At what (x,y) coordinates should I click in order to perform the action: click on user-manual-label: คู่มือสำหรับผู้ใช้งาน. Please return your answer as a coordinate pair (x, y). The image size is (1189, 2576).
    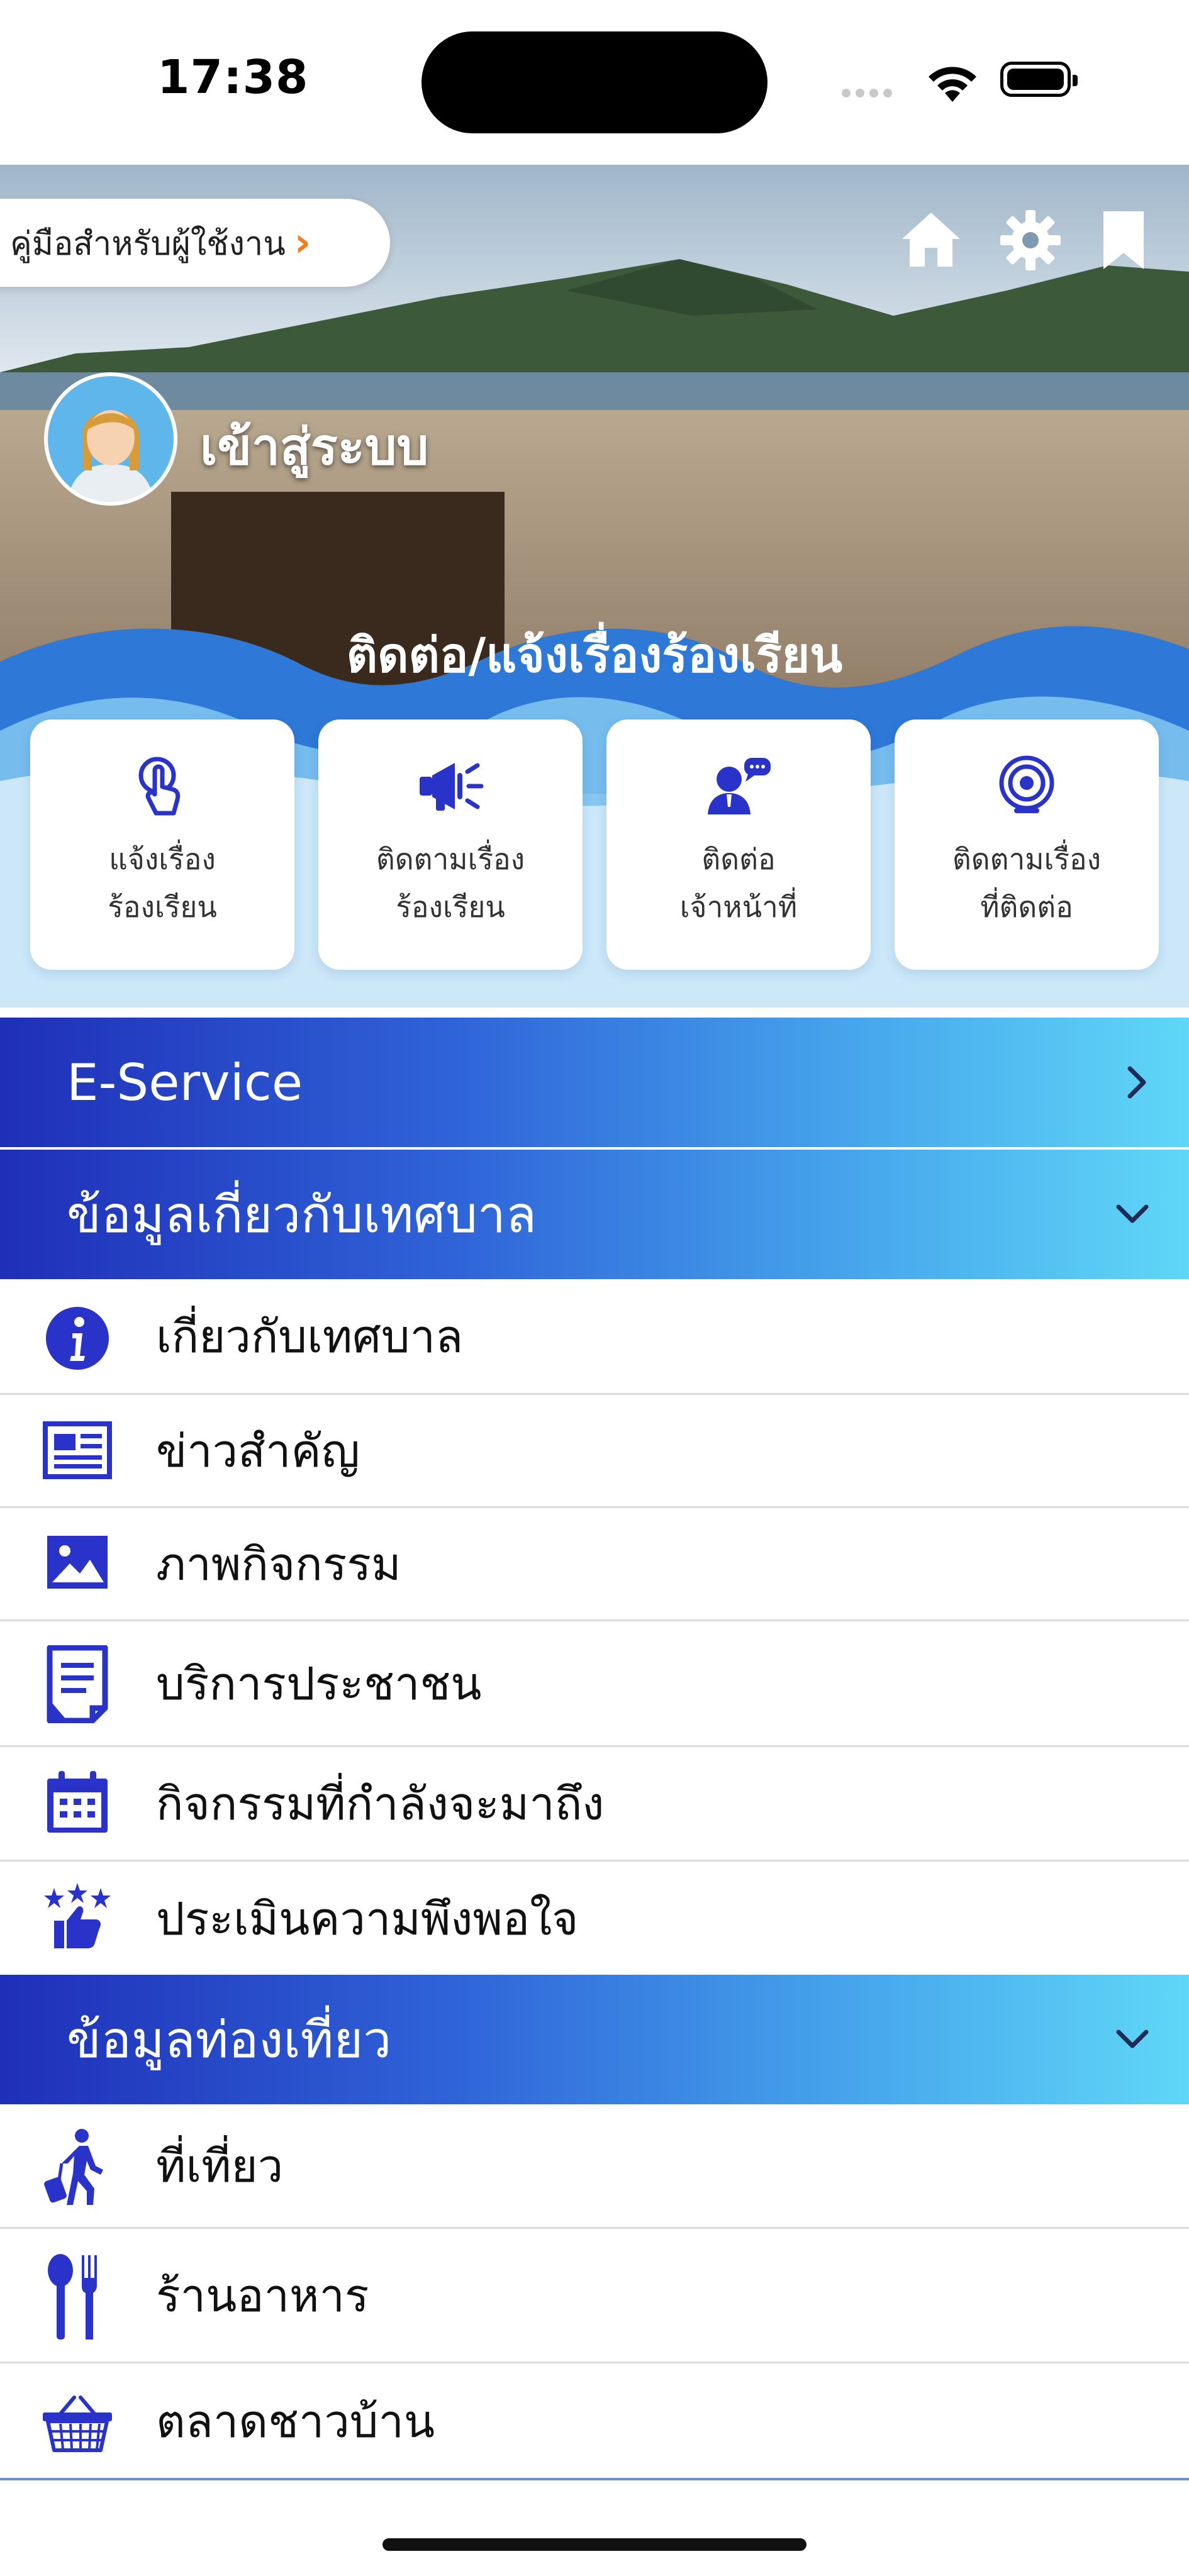
    Looking at the image, I should click on (148, 244).